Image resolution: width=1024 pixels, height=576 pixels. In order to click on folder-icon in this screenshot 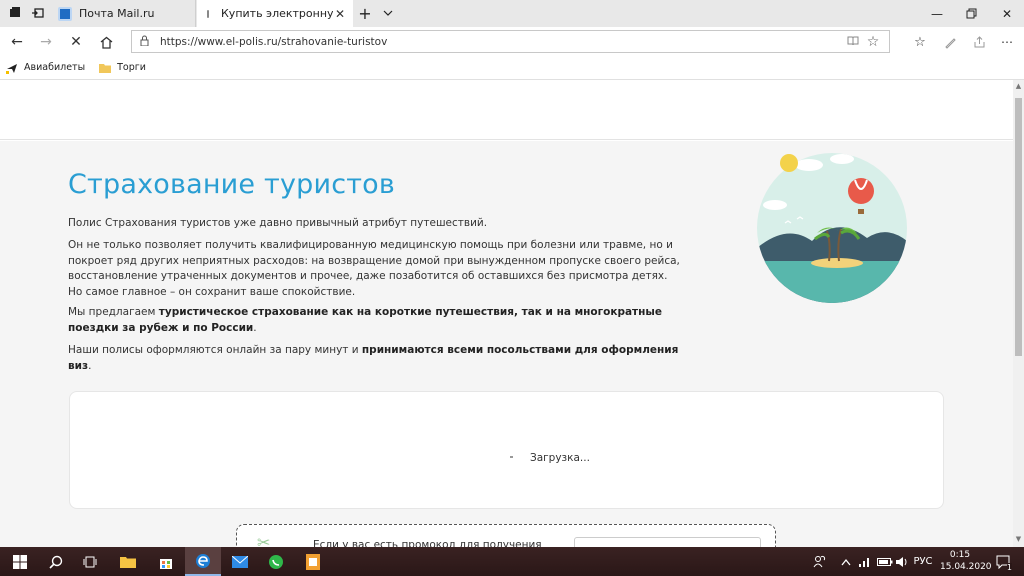, I will do `click(105, 68)`.